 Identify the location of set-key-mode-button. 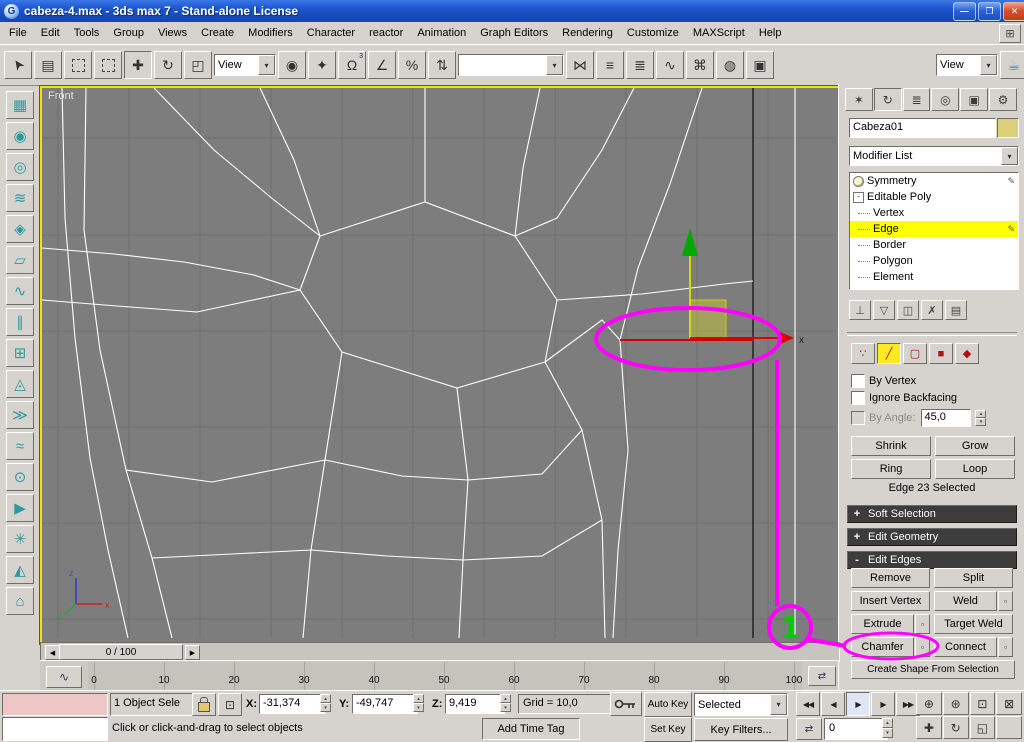
(626, 704).